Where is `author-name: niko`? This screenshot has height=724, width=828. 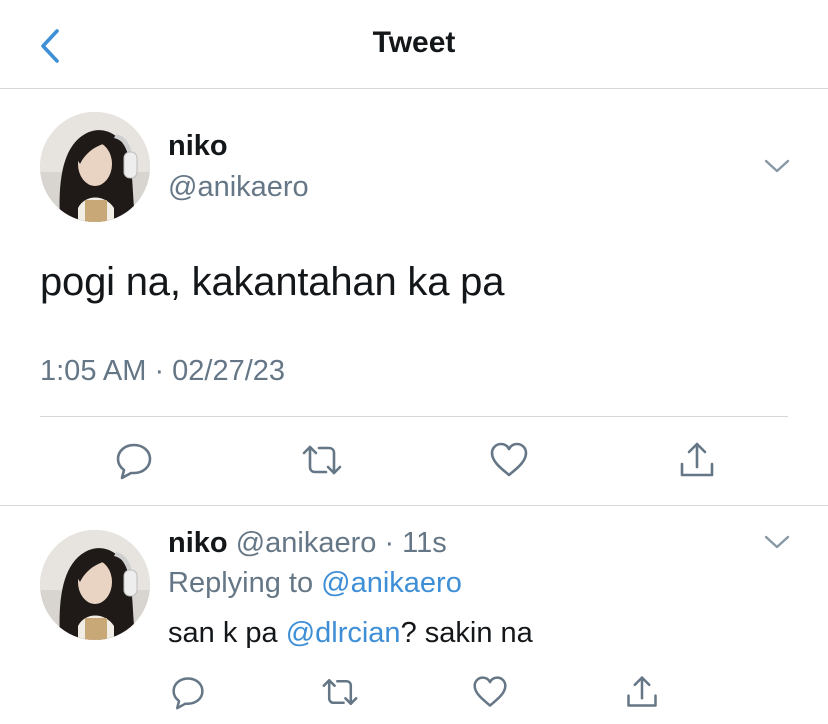 author-name: niko is located at coordinates (198, 146).